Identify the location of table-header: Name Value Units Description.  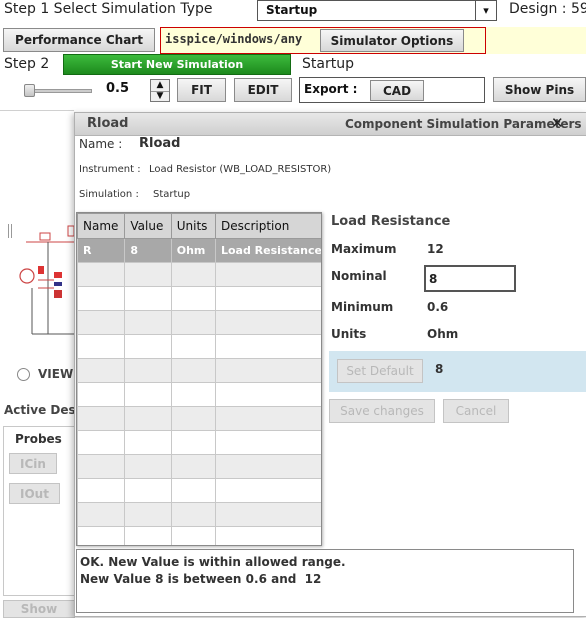
(199, 226).